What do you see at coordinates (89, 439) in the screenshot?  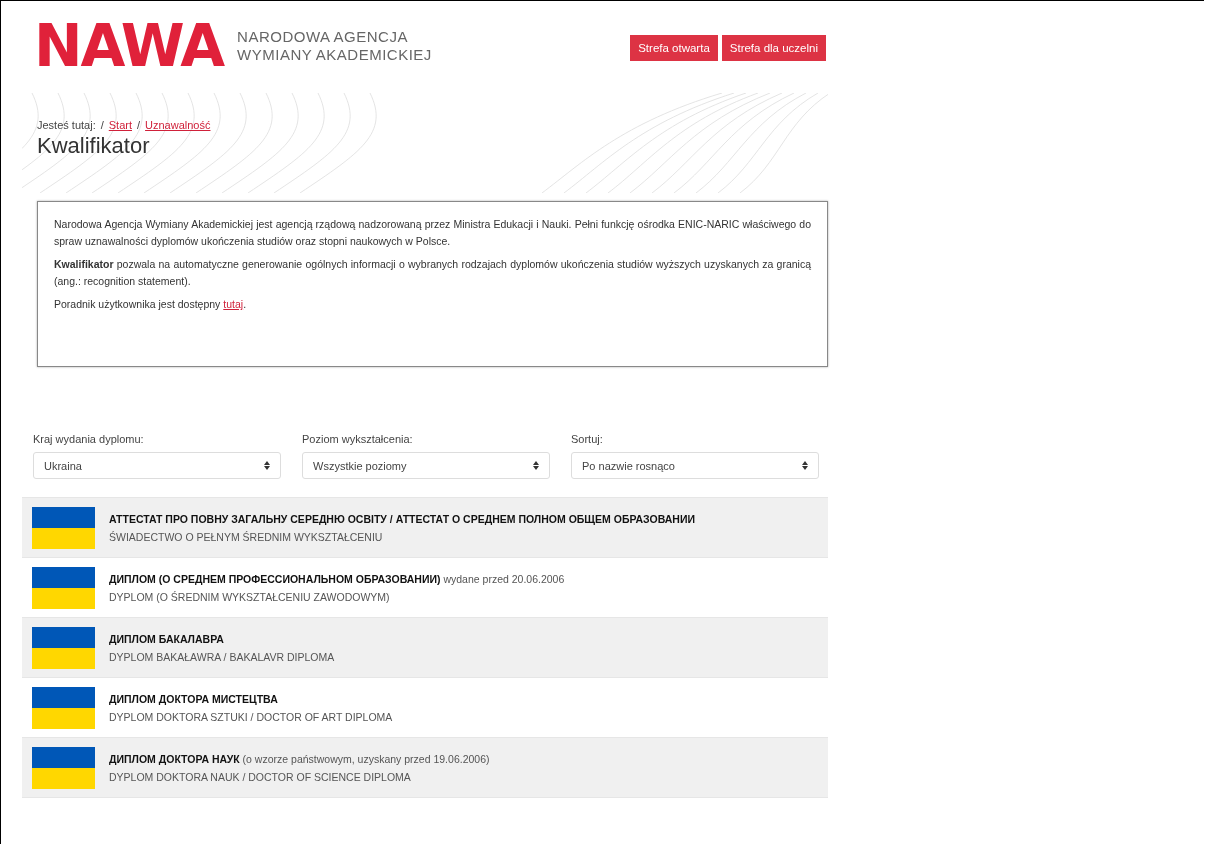 I see `filter-label: Kraj wydania dyplomu:` at bounding box center [89, 439].